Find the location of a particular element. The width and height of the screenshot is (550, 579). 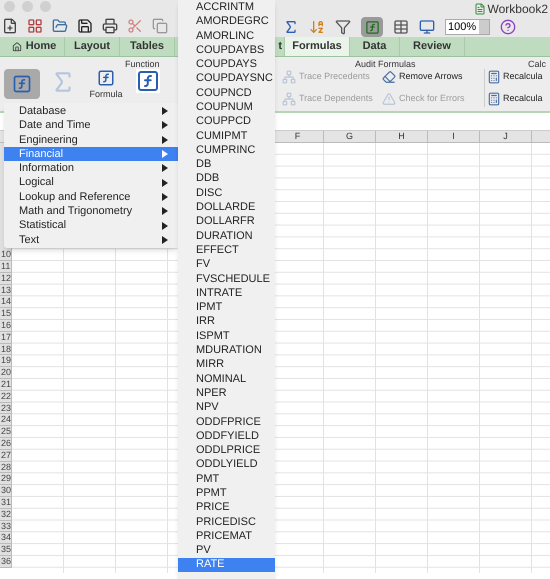

group-title: Calc is located at coordinates (537, 64).